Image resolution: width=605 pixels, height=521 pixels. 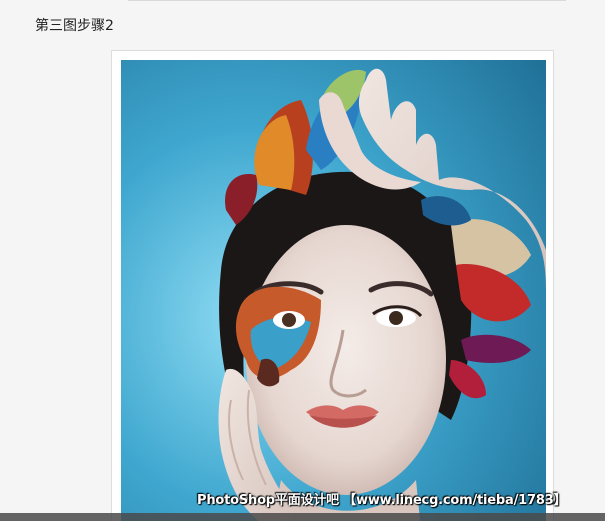 I want to click on bottom-bar, so click(x=302, y=517).